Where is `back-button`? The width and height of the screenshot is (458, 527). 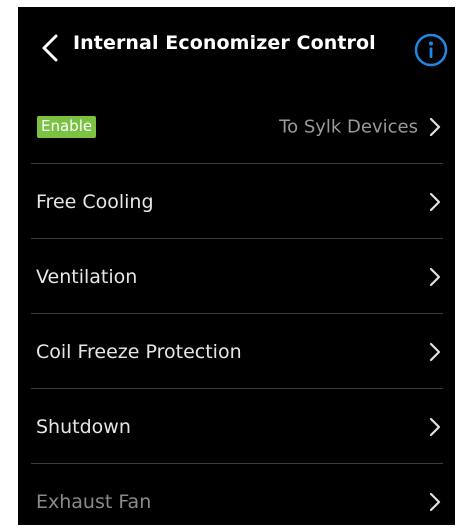
back-button is located at coordinates (51, 48).